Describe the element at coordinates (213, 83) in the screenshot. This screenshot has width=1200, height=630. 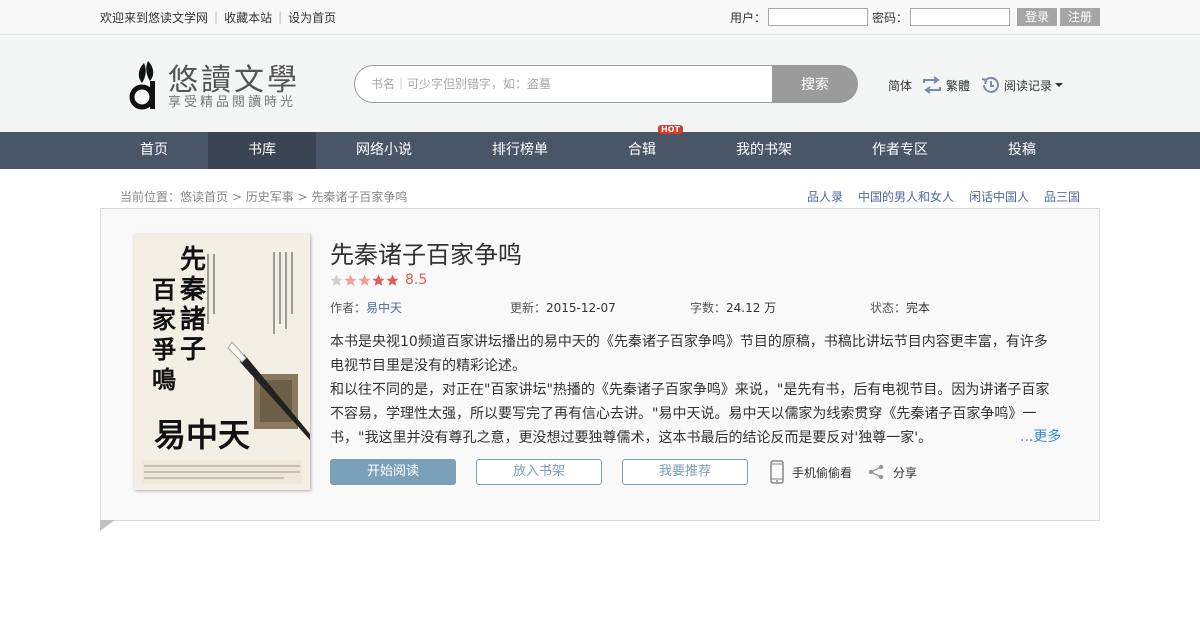
I see `site-logo: 悠讀文學 享受精品閱讀時光` at that location.